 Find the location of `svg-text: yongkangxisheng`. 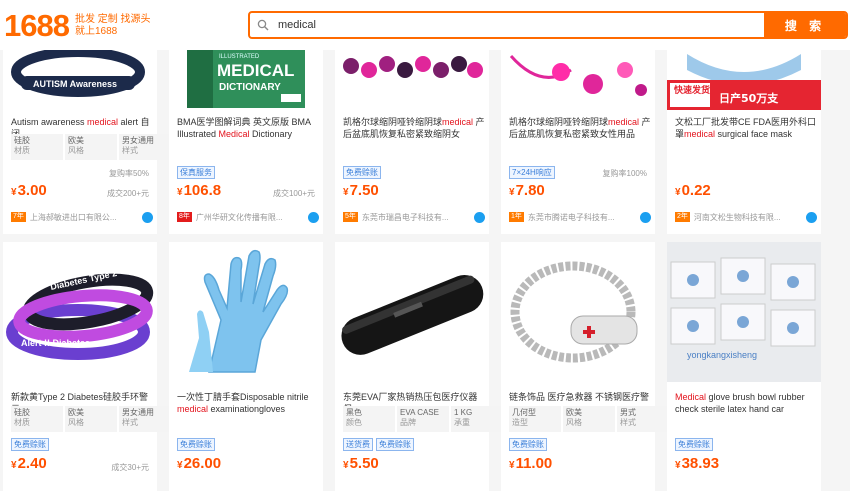

svg-text: yongkangxisheng is located at coordinates (722, 355).